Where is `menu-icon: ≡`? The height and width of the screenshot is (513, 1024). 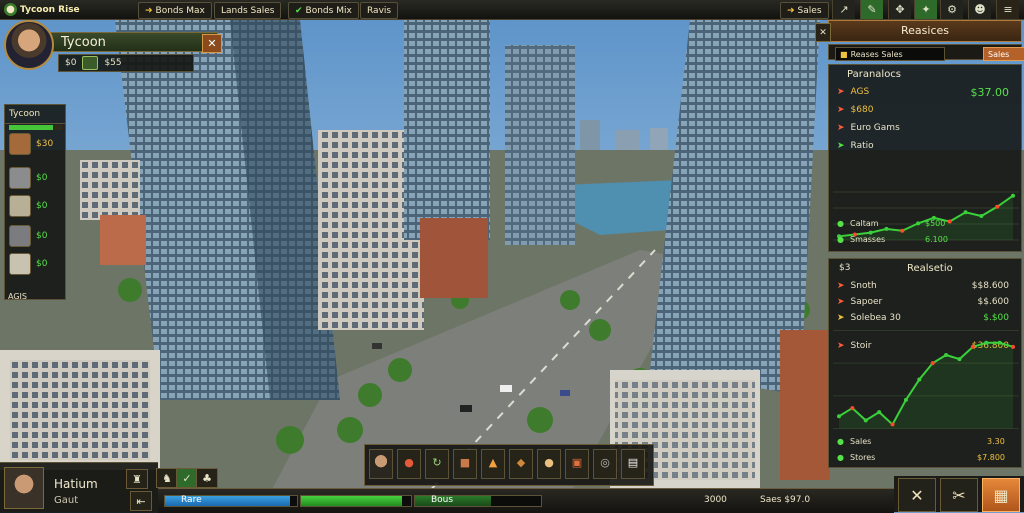
menu-icon: ≡ is located at coordinates (1008, 9).